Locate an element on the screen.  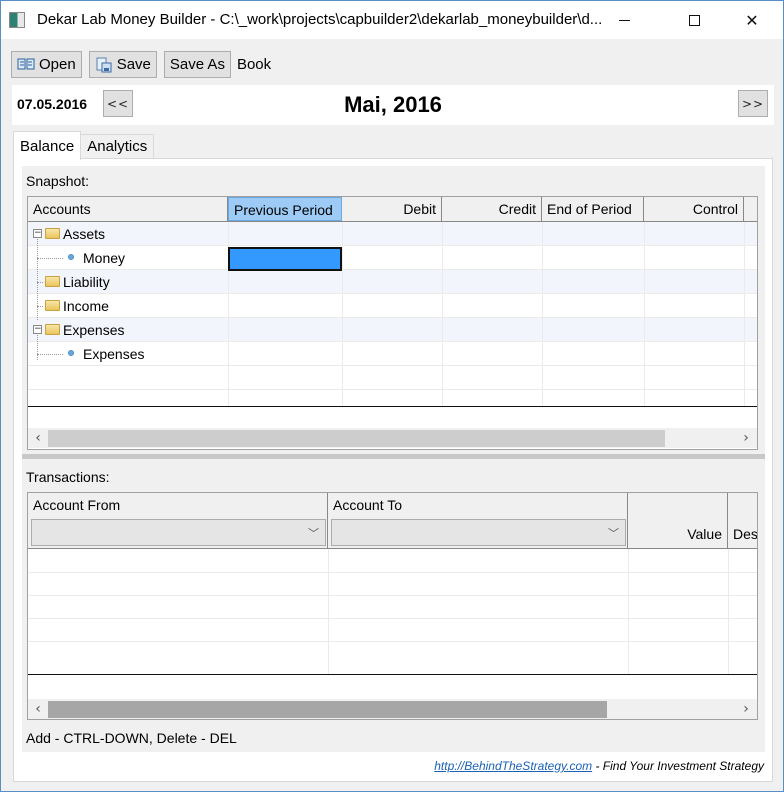
save-button: Save is located at coordinates (122, 64).